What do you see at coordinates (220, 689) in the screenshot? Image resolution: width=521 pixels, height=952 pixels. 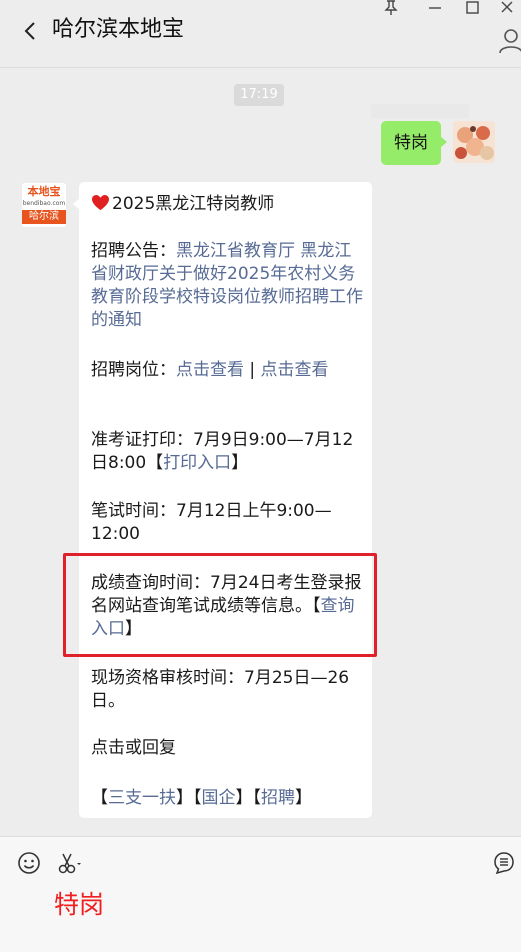 I see `review-time-text: 现场资格审核时间：7月25日—26日。` at bounding box center [220, 689].